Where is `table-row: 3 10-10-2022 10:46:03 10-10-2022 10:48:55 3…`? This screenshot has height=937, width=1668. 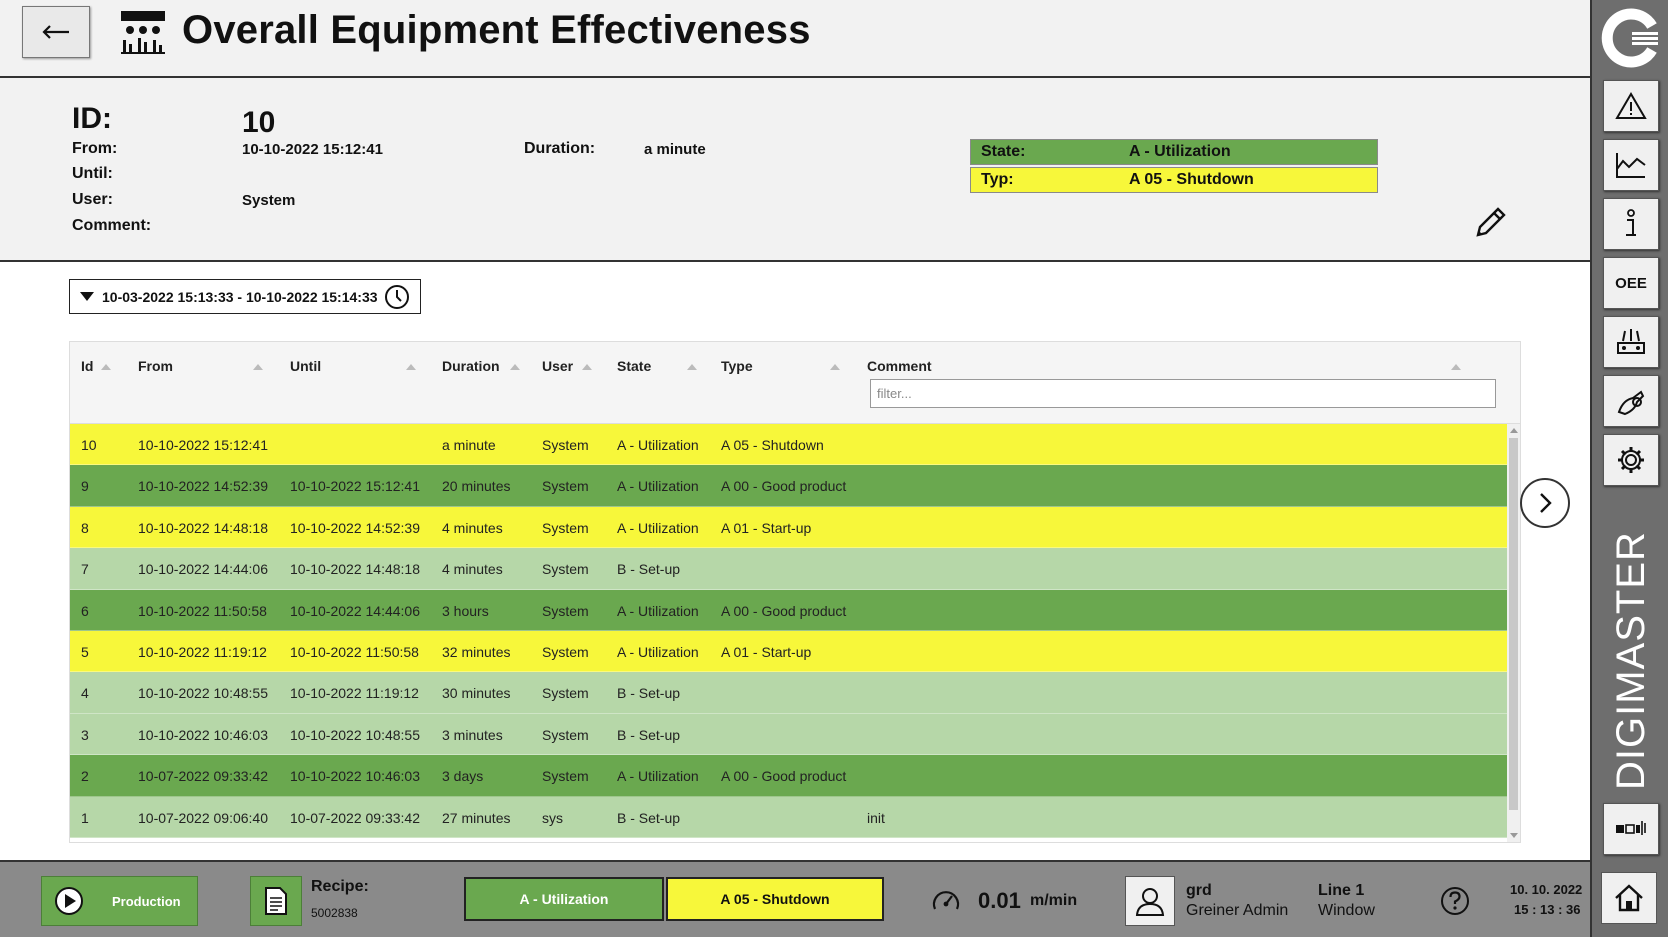
table-row: 3 10-10-2022 10:46:03 10-10-2022 10:48:55 3… is located at coordinates (788, 734).